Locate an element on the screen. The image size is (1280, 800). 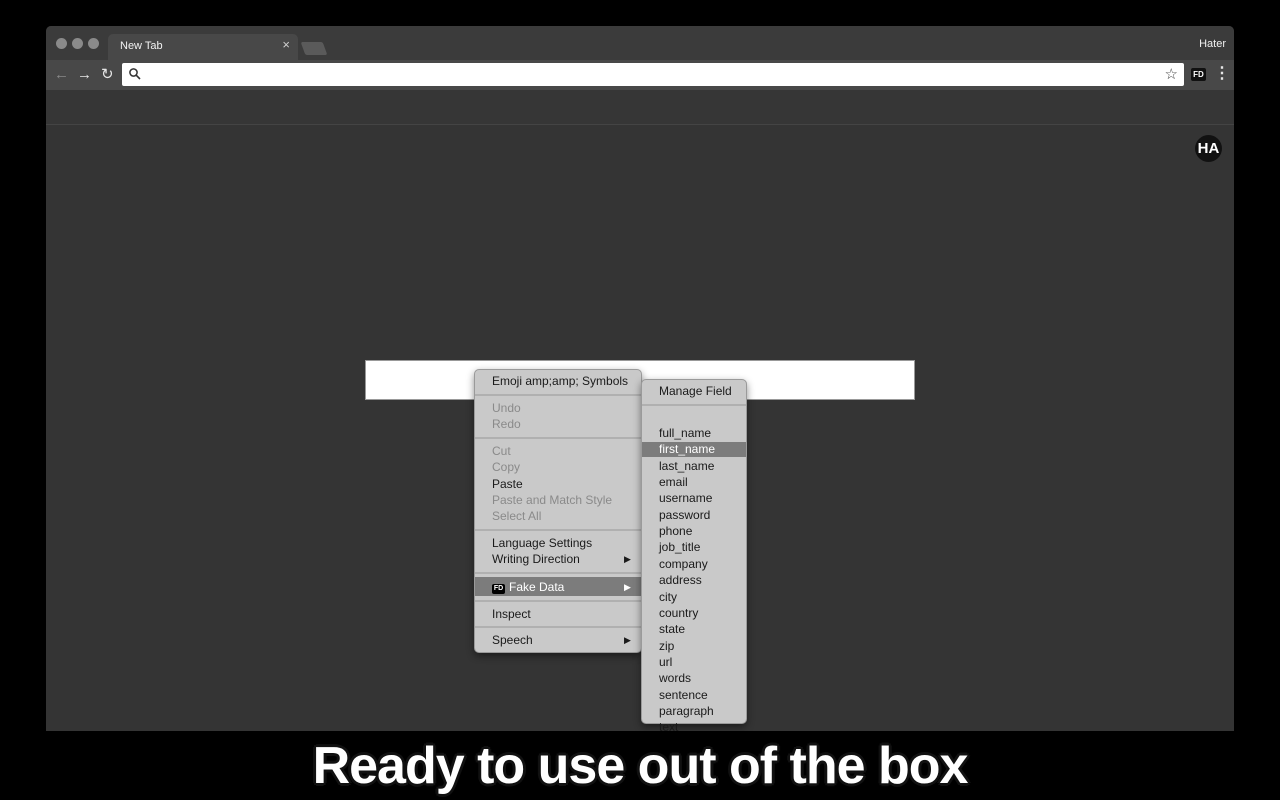
submenu-item-username: username is located at coordinates (685, 498).